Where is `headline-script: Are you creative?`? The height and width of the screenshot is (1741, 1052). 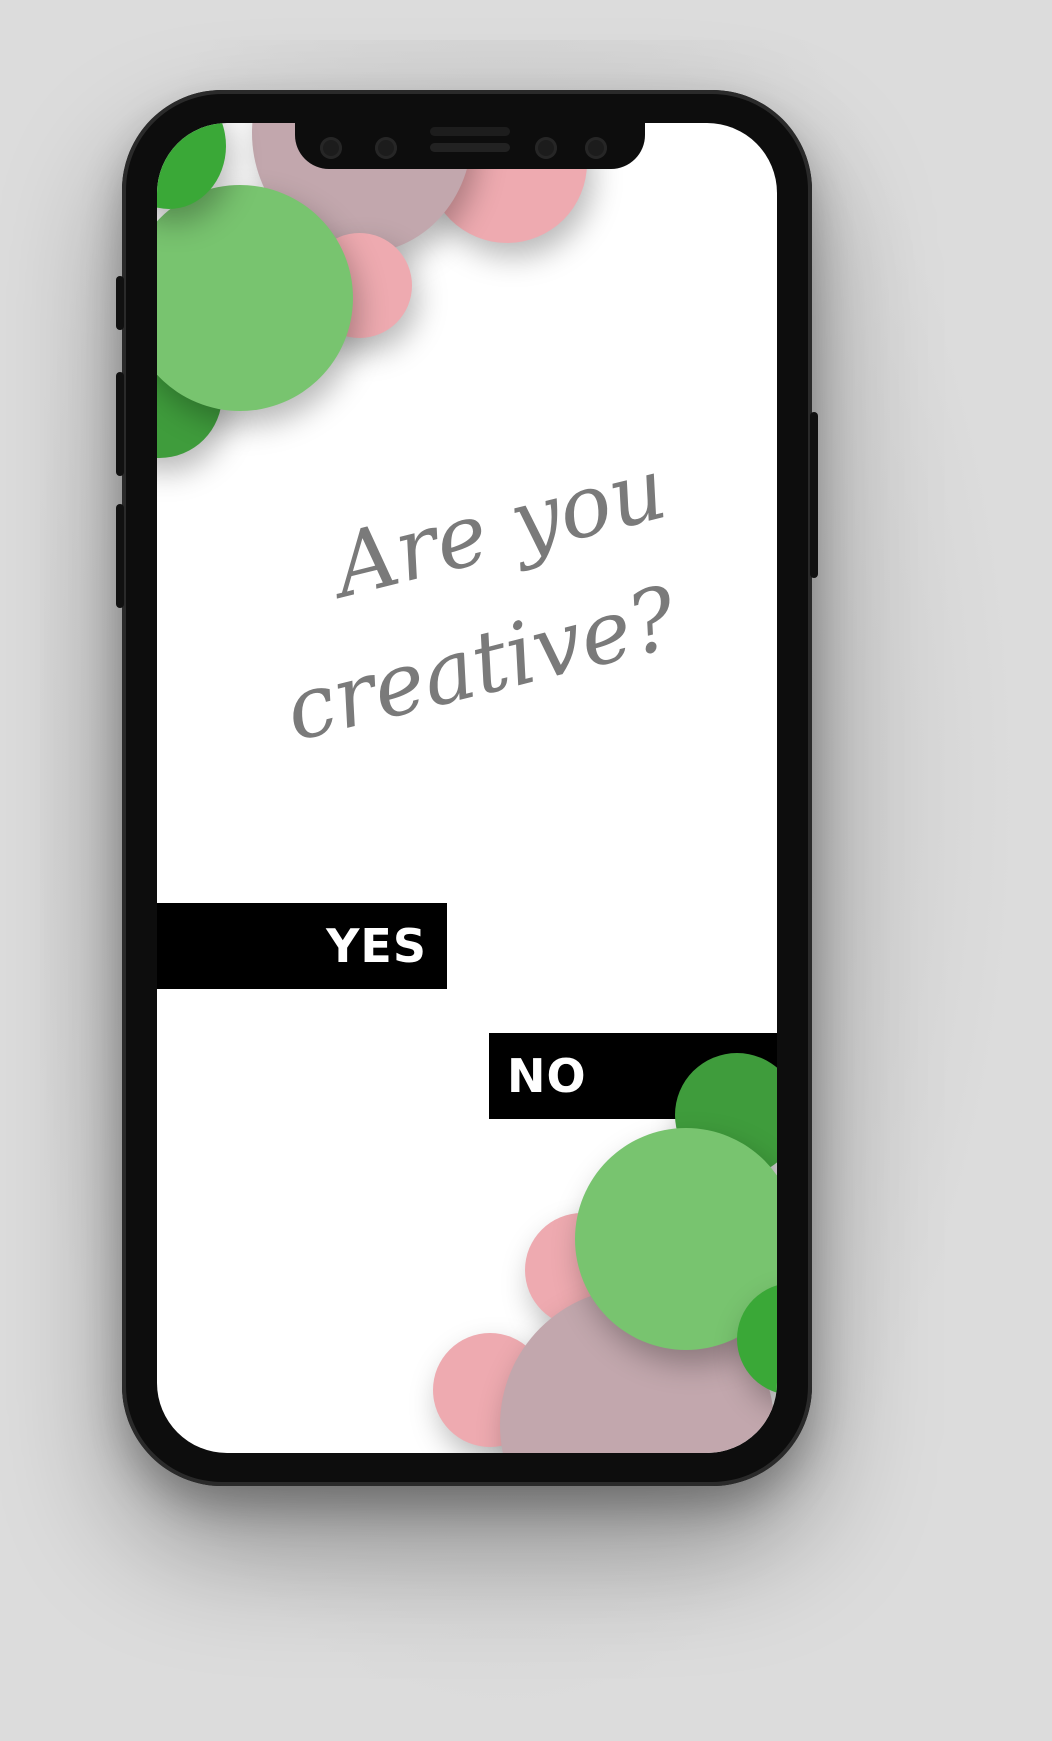 headline-script: Are you creative? is located at coordinates (482, 600).